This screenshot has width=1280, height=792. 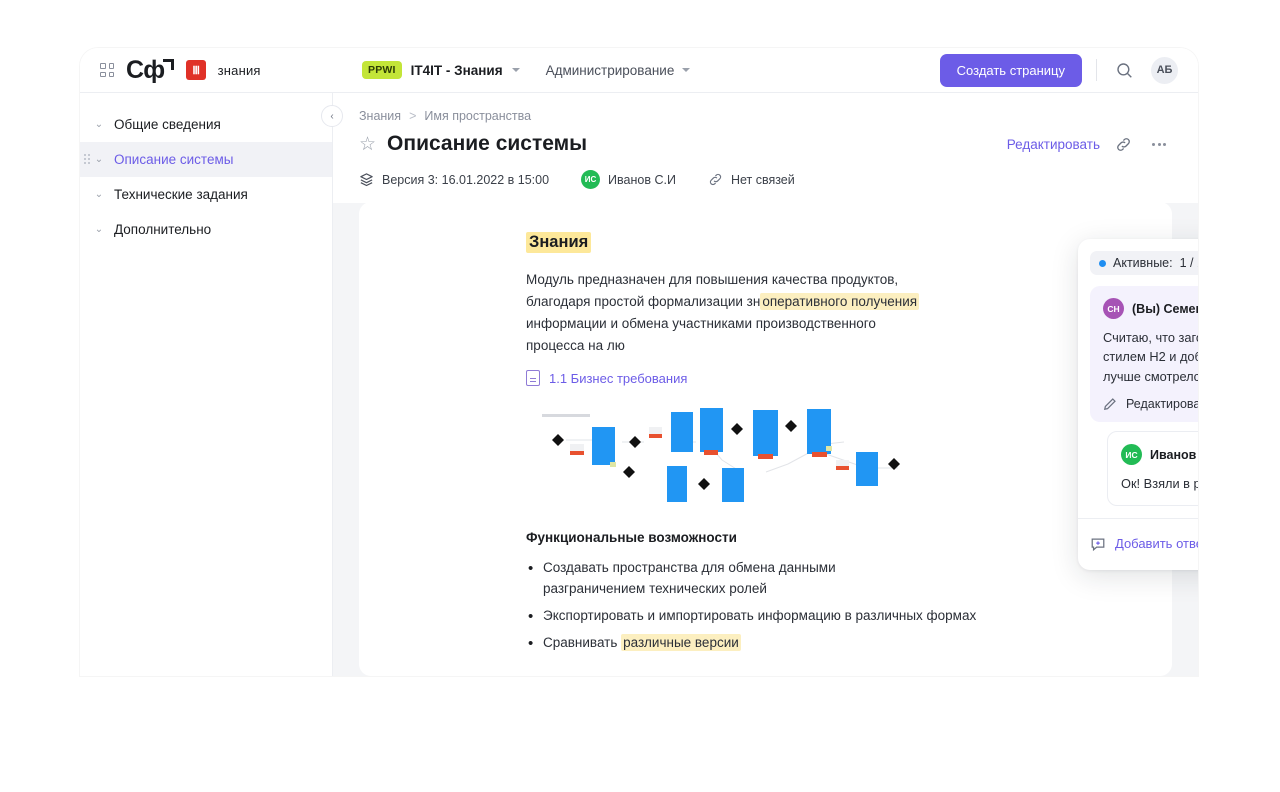 What do you see at coordinates (332, 116) in the screenshot?
I see `sidebar-collapse-button: ‹` at bounding box center [332, 116].